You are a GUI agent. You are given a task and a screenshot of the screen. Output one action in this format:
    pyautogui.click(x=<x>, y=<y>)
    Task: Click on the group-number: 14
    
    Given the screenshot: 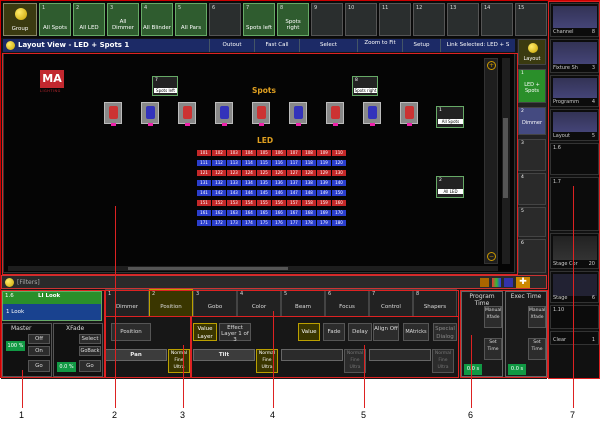 What is the action you would take?
    pyautogui.click(x=487, y=8)
    